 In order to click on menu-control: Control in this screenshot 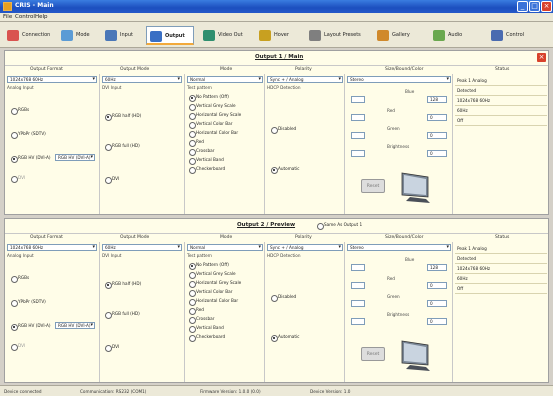, I will do `click(25, 17)`.